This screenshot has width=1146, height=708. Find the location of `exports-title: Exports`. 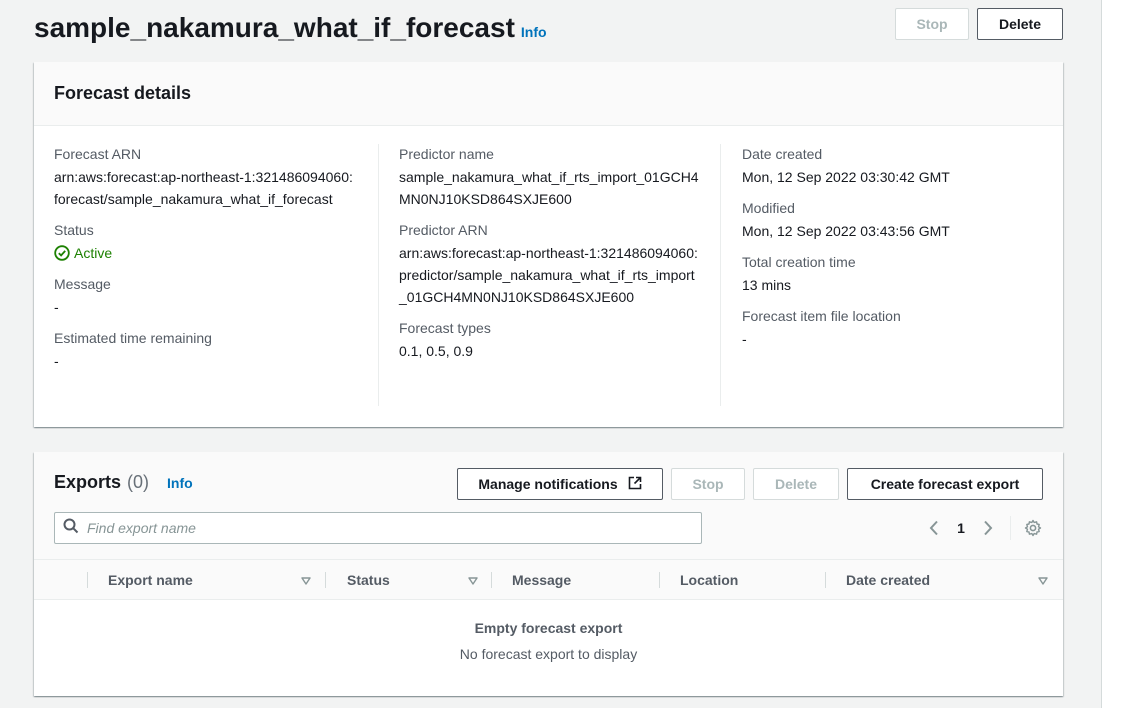

exports-title: Exports is located at coordinates (88, 482).